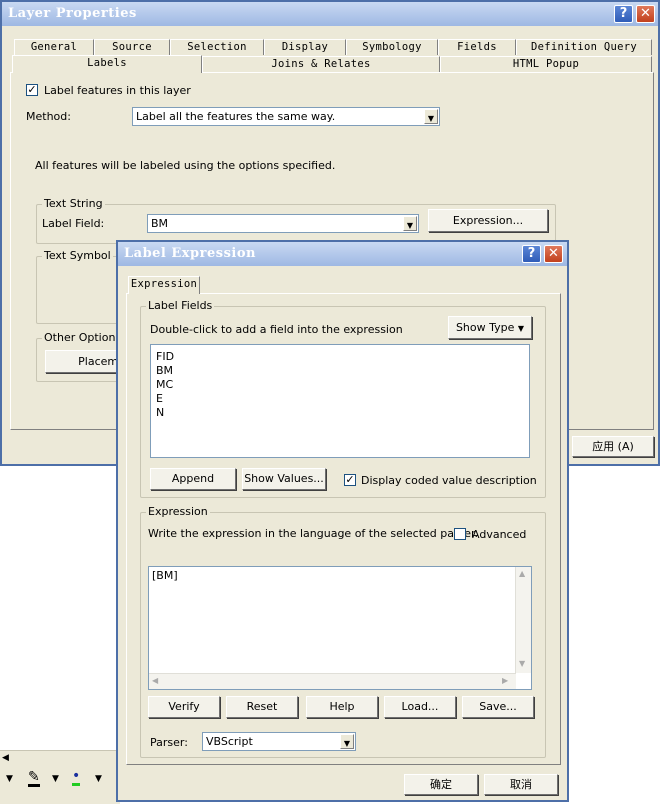 This screenshot has height=804, width=660. I want to click on ok-button: 确定, so click(441, 784).